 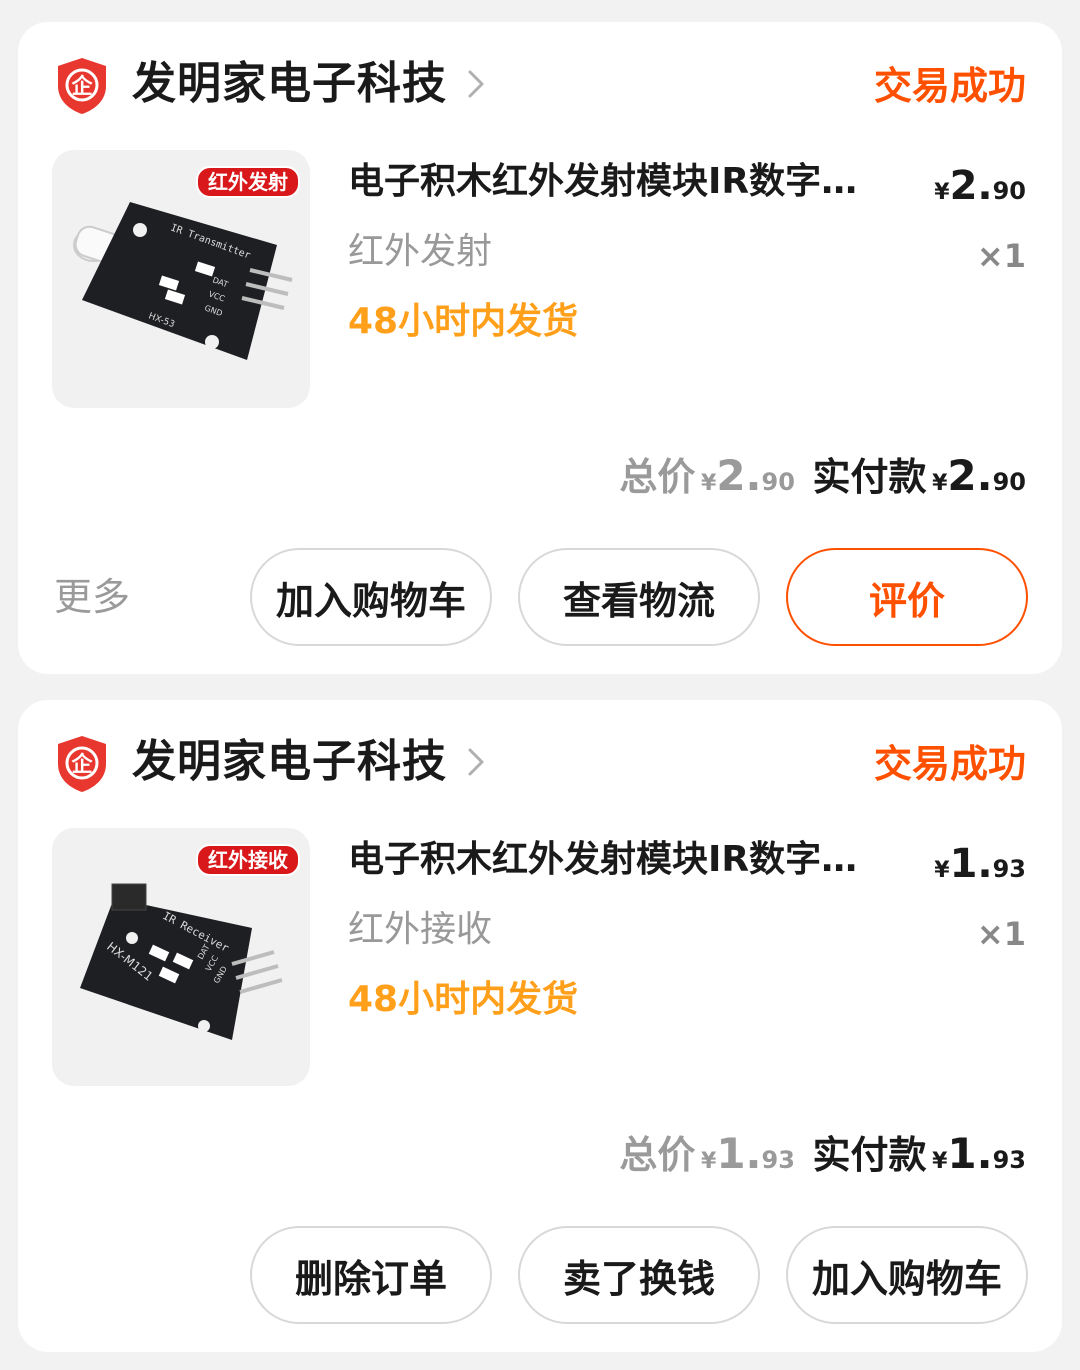 What do you see at coordinates (248, 860) in the screenshot?
I see `product-tag: 红外接收` at bounding box center [248, 860].